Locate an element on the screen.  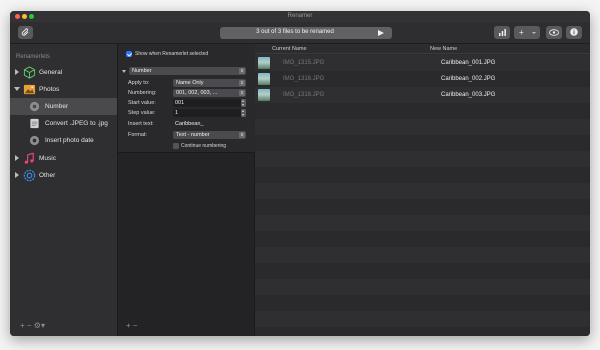
sidebar-item-number: Number is located at coordinates (63, 106).